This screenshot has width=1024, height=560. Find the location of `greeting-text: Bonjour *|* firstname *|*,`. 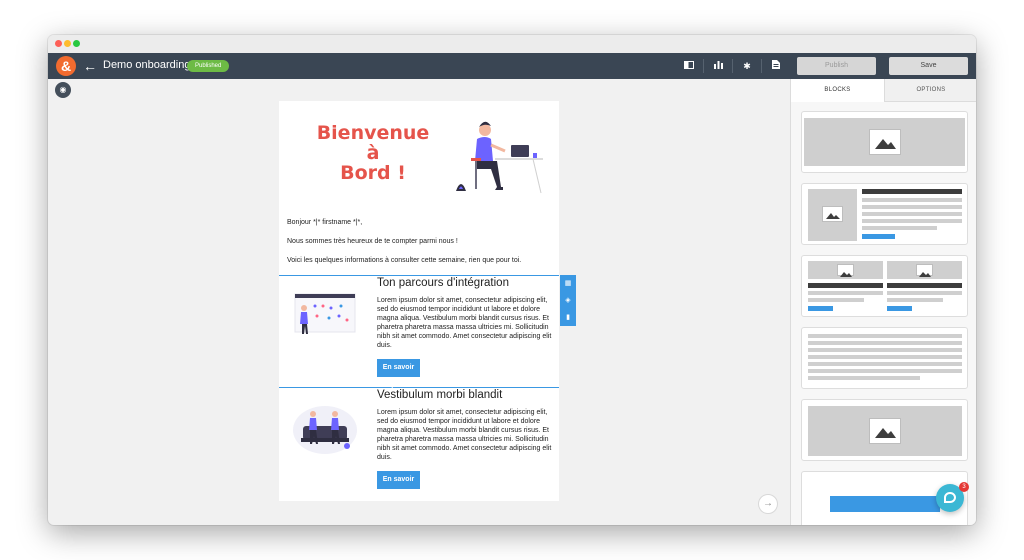

greeting-text: Bonjour *|* firstname *|*, is located at coordinates (325, 222).